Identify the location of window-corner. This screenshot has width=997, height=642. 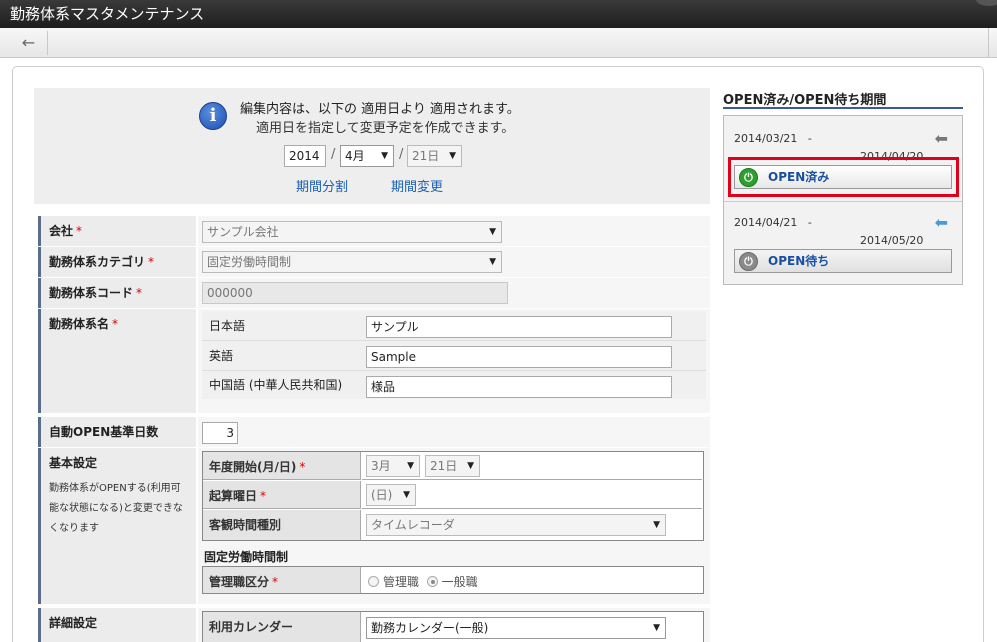
(986, 3).